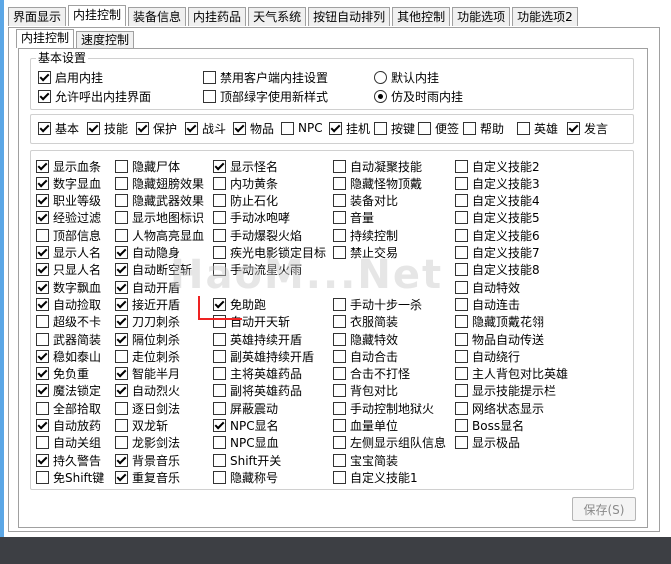  I want to click on option-c0-r0: 显示血条, so click(68, 166).